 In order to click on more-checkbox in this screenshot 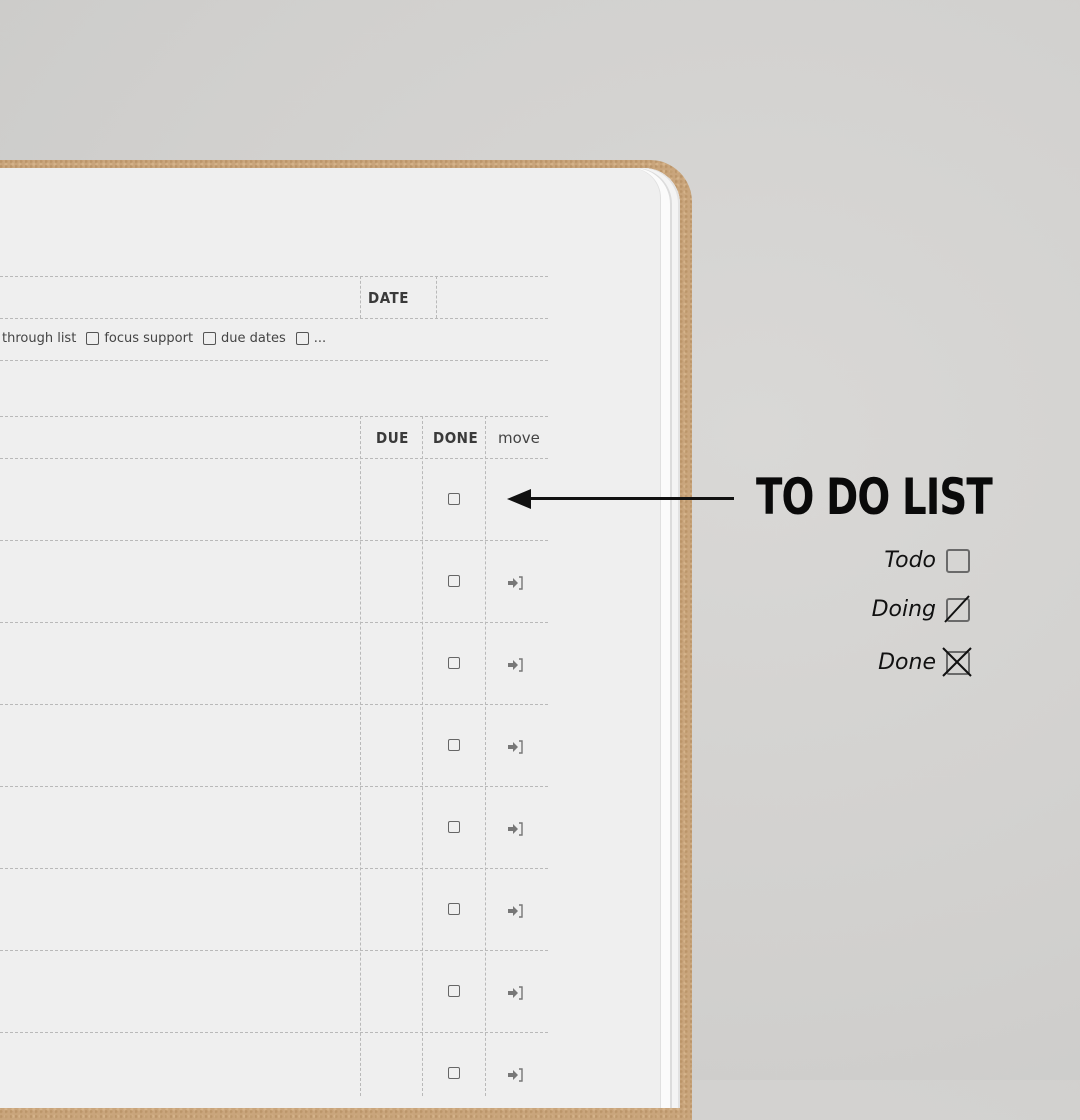, I will do `click(302, 338)`.